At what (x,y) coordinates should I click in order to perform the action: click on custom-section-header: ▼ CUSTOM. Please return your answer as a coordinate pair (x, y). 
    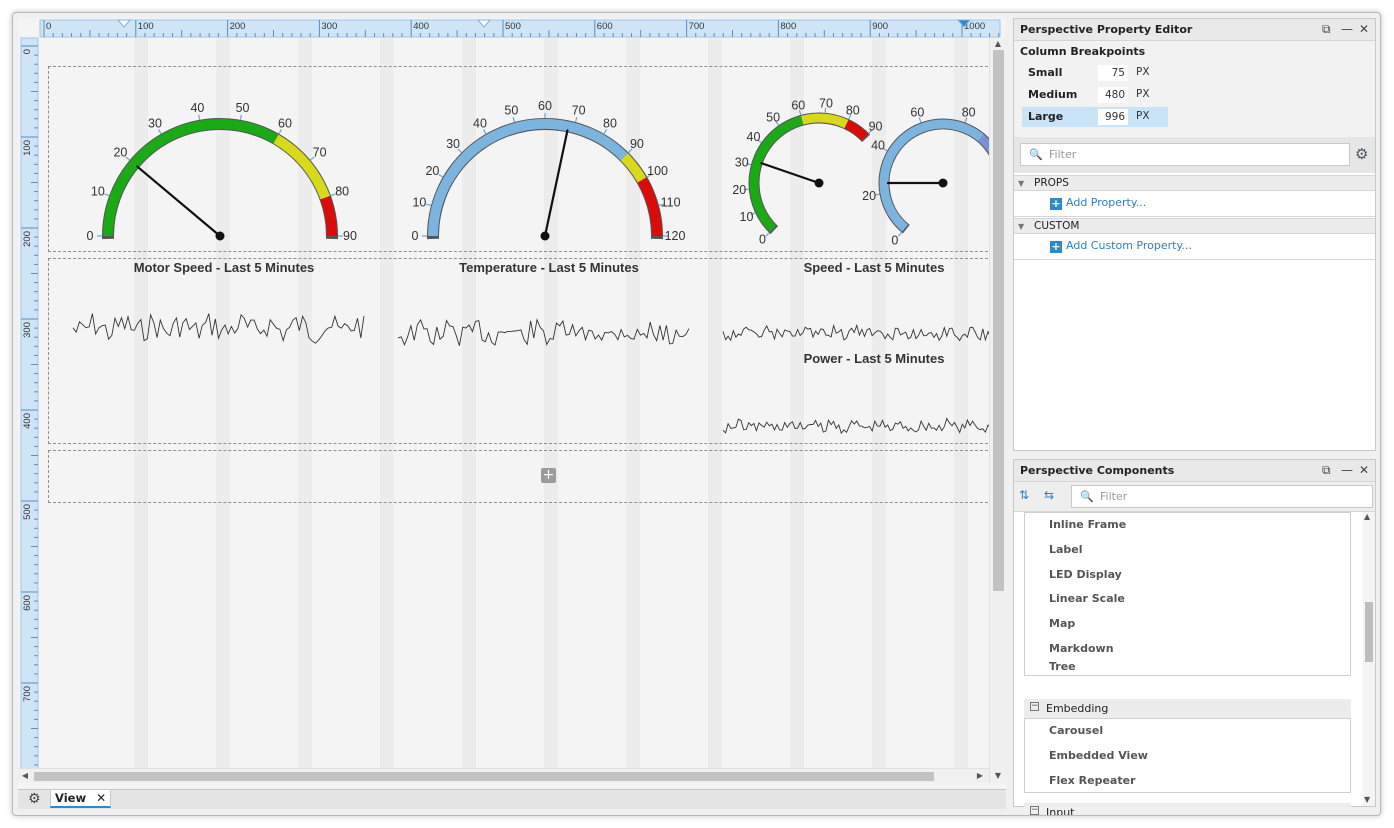
    Looking at the image, I should click on (1194, 226).